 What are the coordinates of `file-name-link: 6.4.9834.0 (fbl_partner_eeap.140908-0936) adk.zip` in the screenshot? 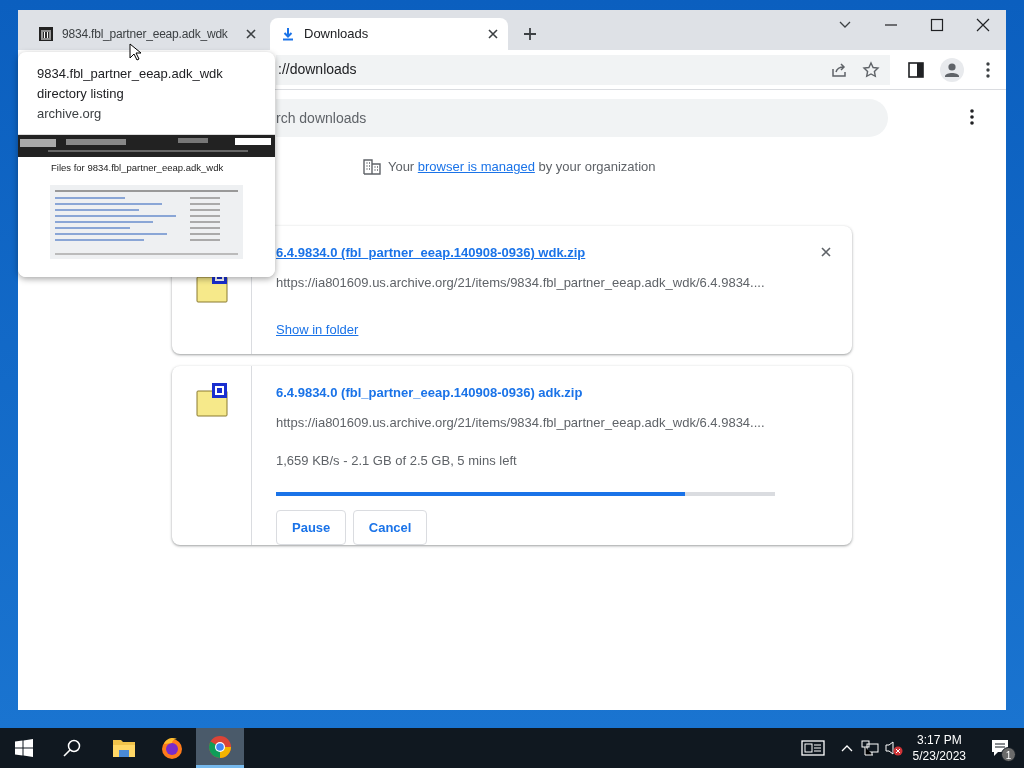 It's located at (429, 392).